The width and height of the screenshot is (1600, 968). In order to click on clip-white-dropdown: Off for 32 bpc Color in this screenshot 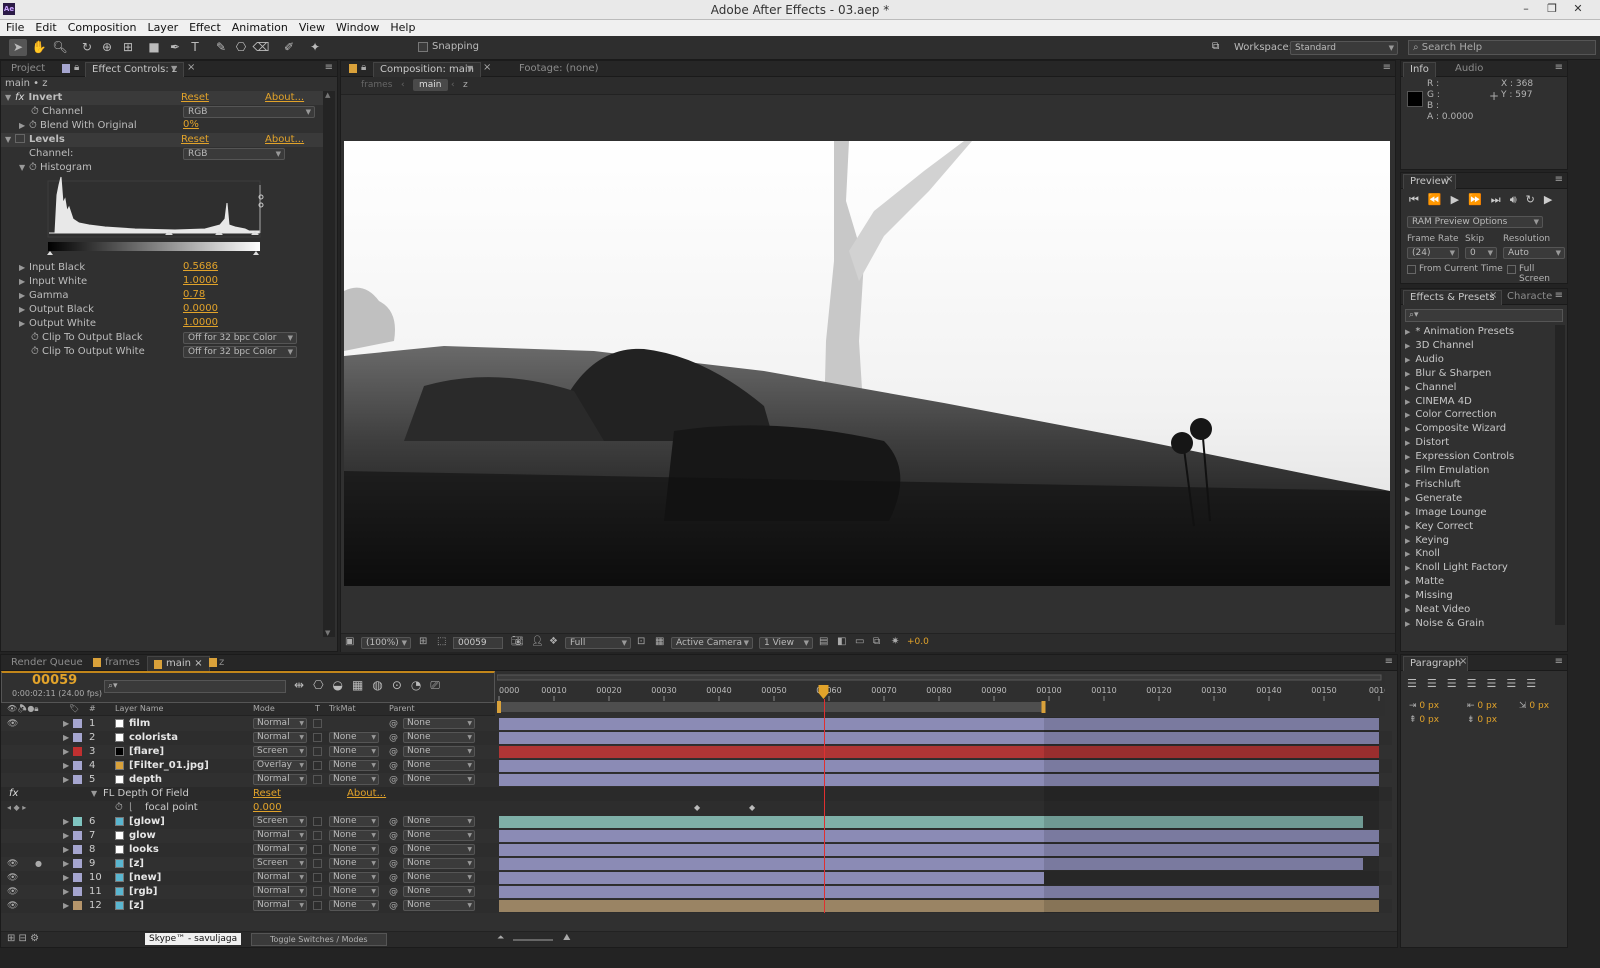, I will do `click(240, 352)`.